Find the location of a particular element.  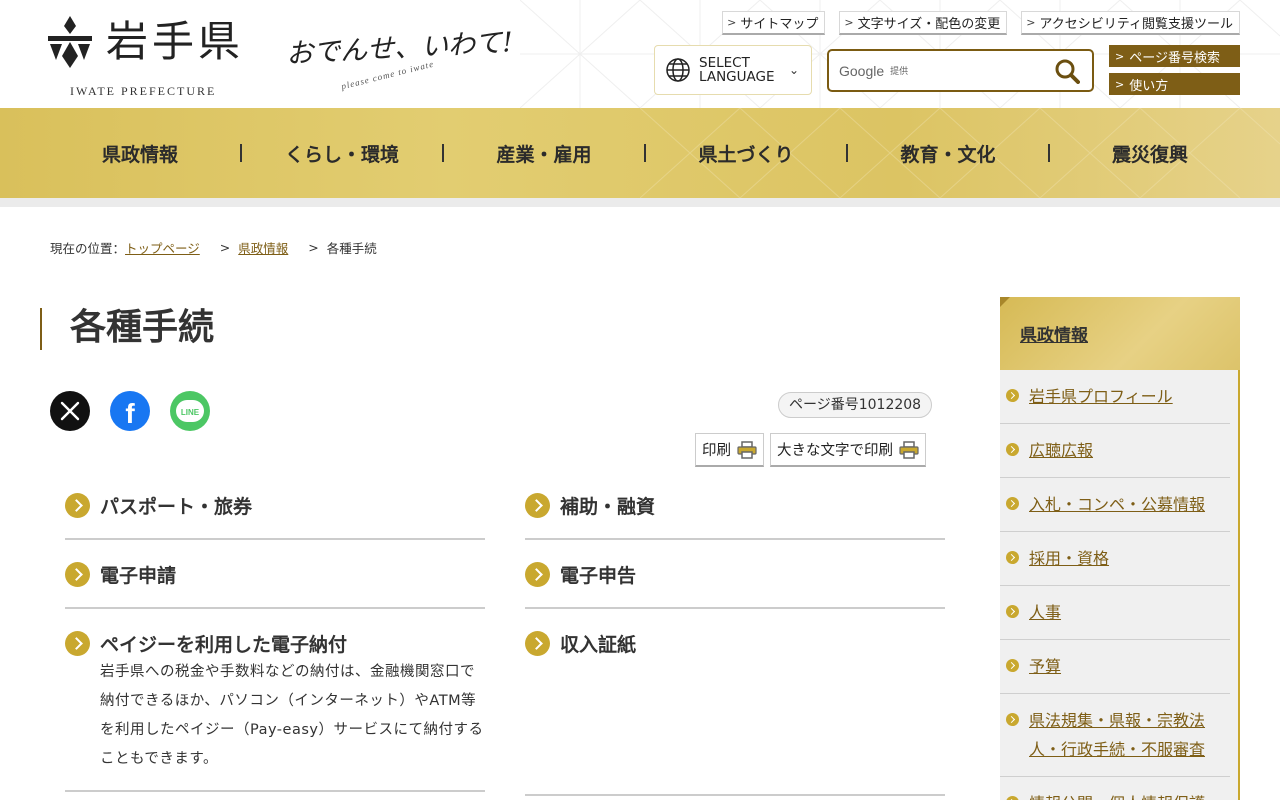

sidebar-item: 入札・コンペ・公募情報 is located at coordinates (1115, 505).